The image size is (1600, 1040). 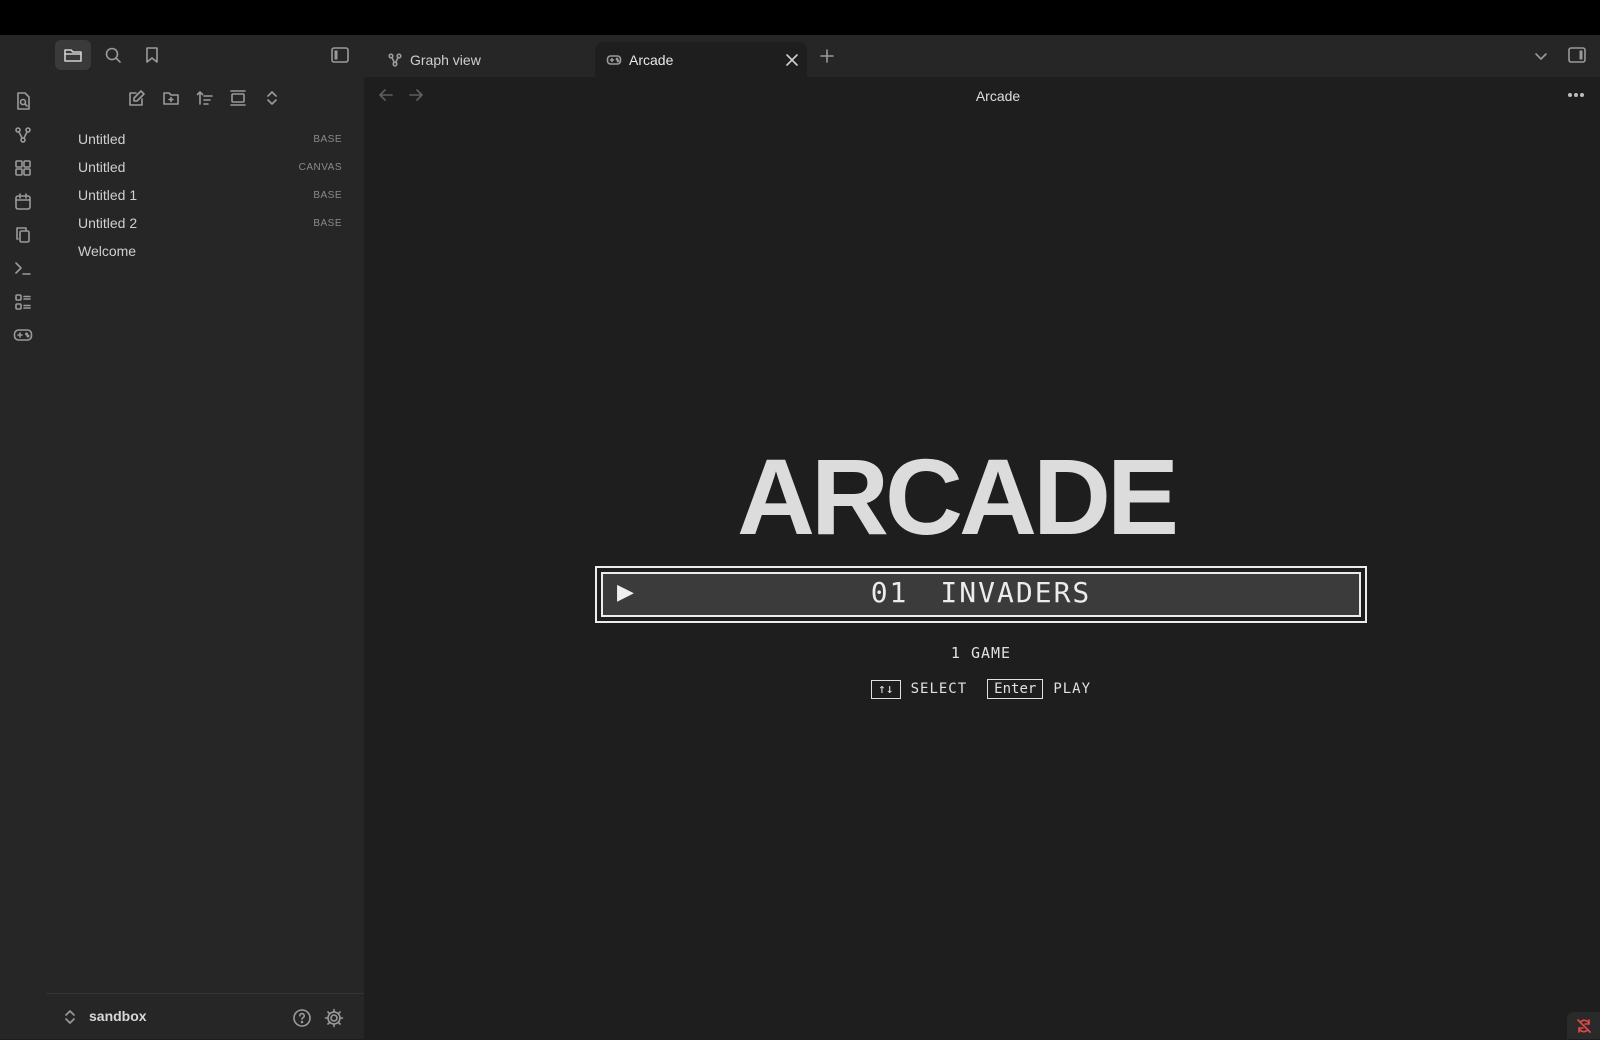 I want to click on new-note-icon, so click(x=137, y=98).